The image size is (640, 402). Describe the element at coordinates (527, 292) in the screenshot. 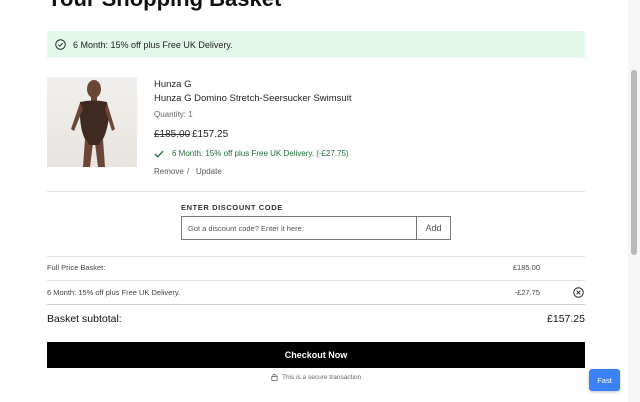

I see `discount-summary-value: -£27.75` at that location.